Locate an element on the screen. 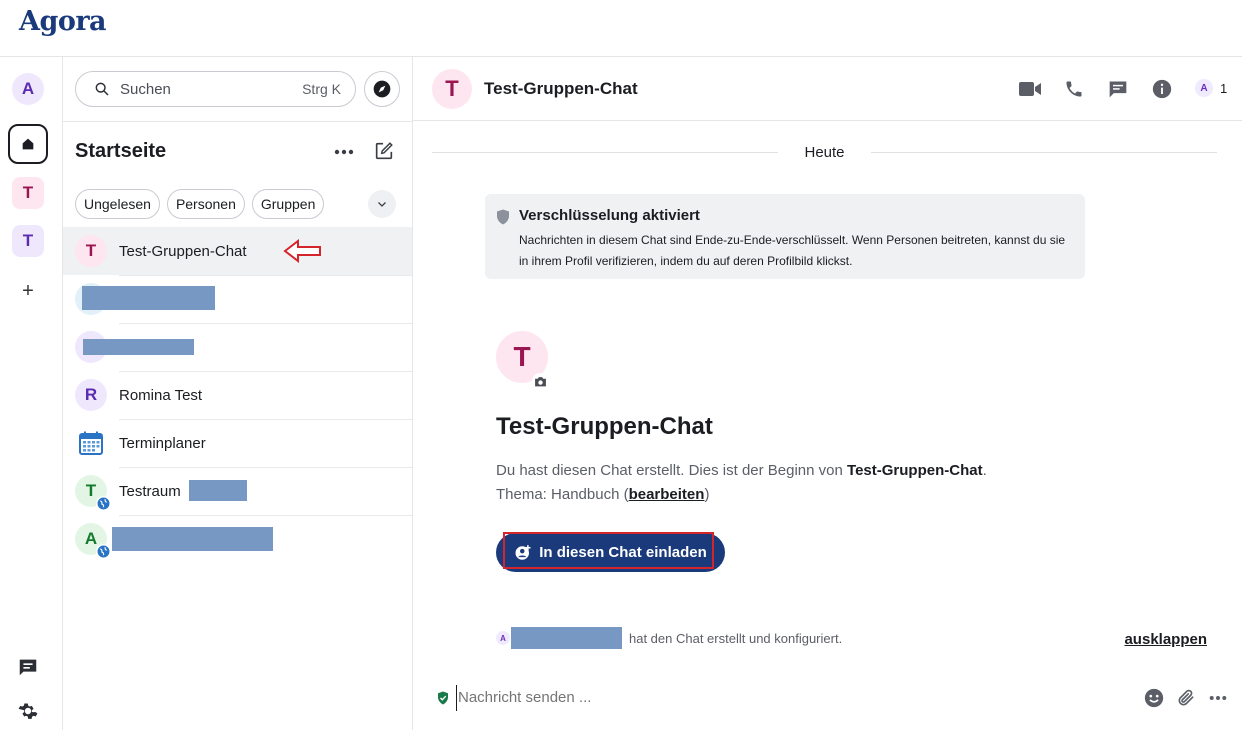 The image size is (1242, 730). compass-icon is located at coordinates (382, 89).